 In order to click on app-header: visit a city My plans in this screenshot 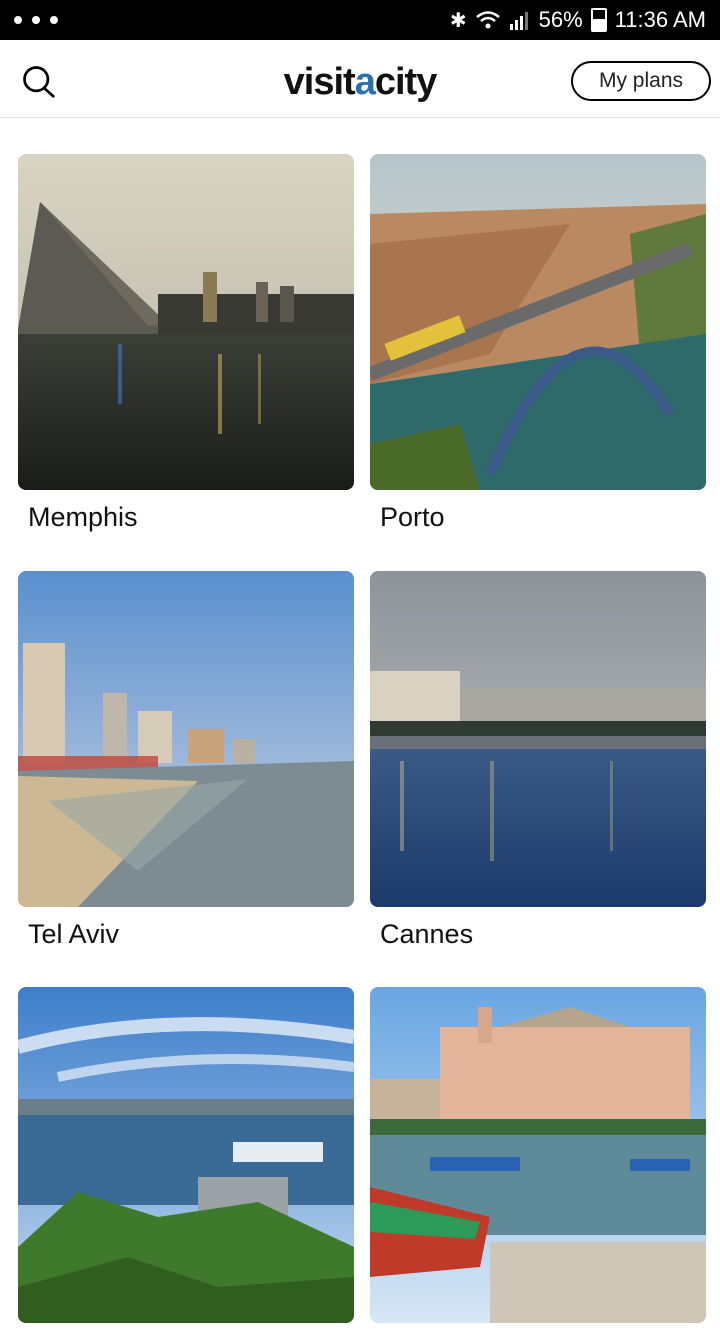, I will do `click(360, 79)`.